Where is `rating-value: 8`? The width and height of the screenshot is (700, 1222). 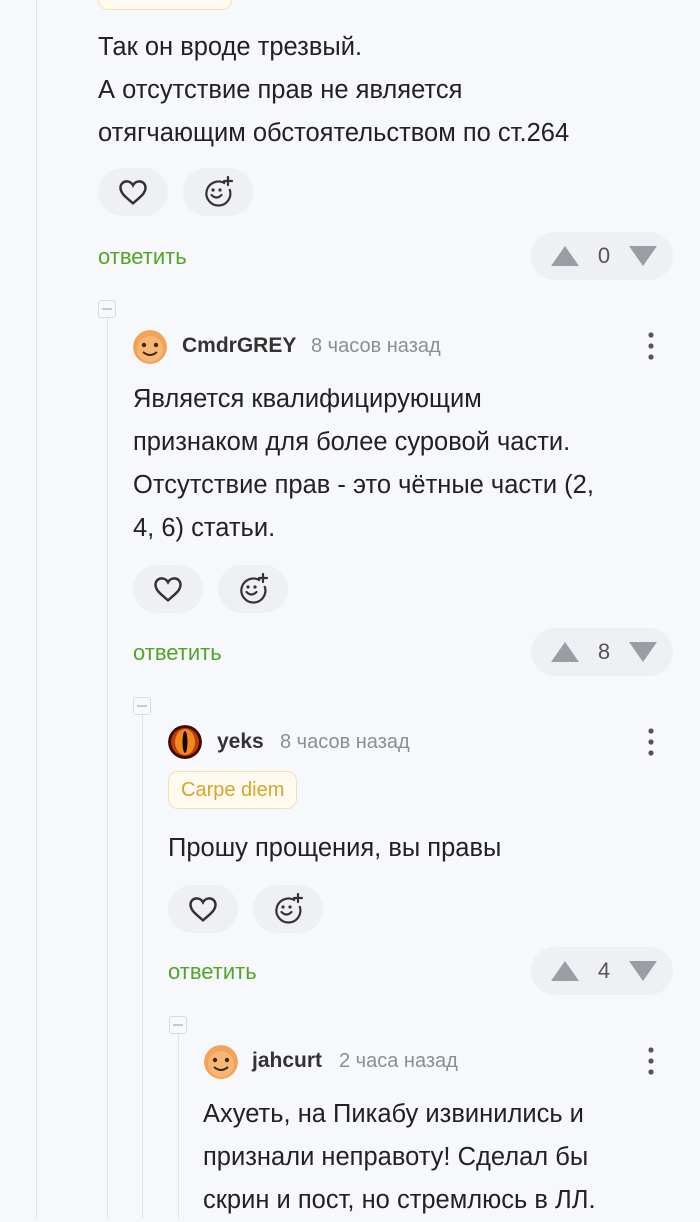
rating-value: 8 is located at coordinates (604, 651).